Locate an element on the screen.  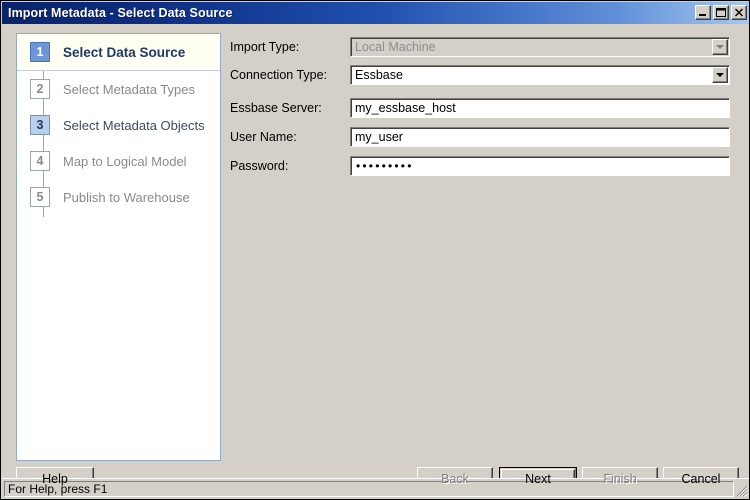
password-label: Password: is located at coordinates (259, 166).